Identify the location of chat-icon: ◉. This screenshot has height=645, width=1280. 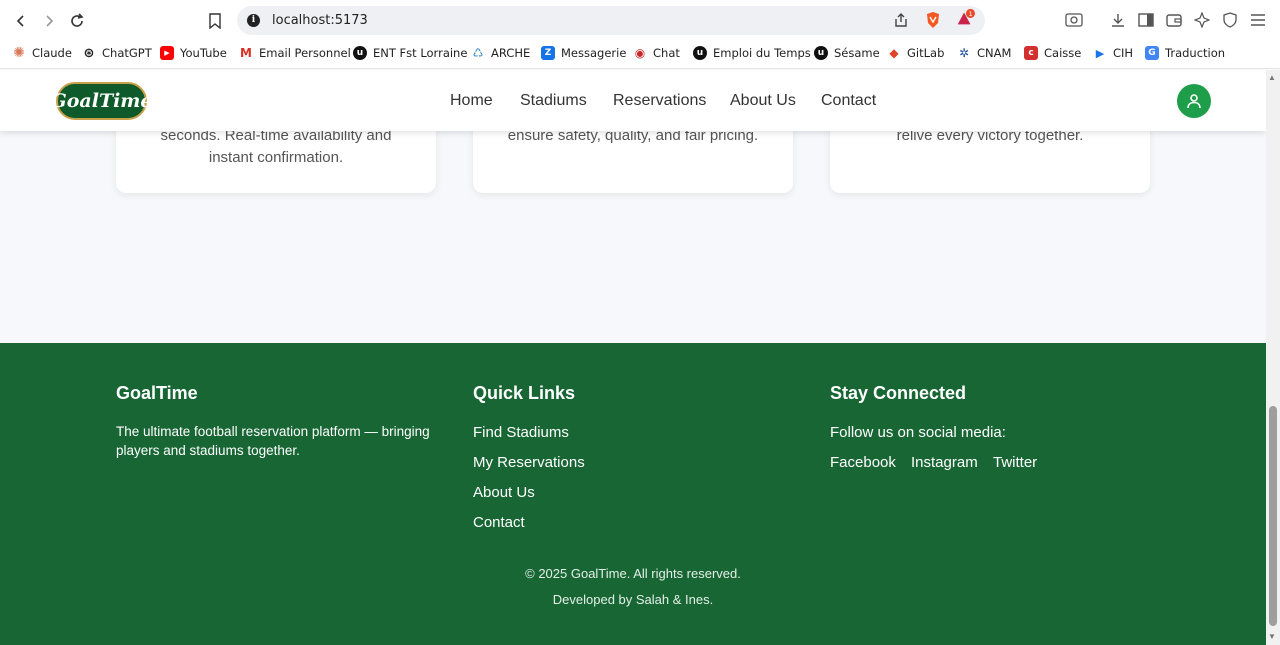
(640, 53).